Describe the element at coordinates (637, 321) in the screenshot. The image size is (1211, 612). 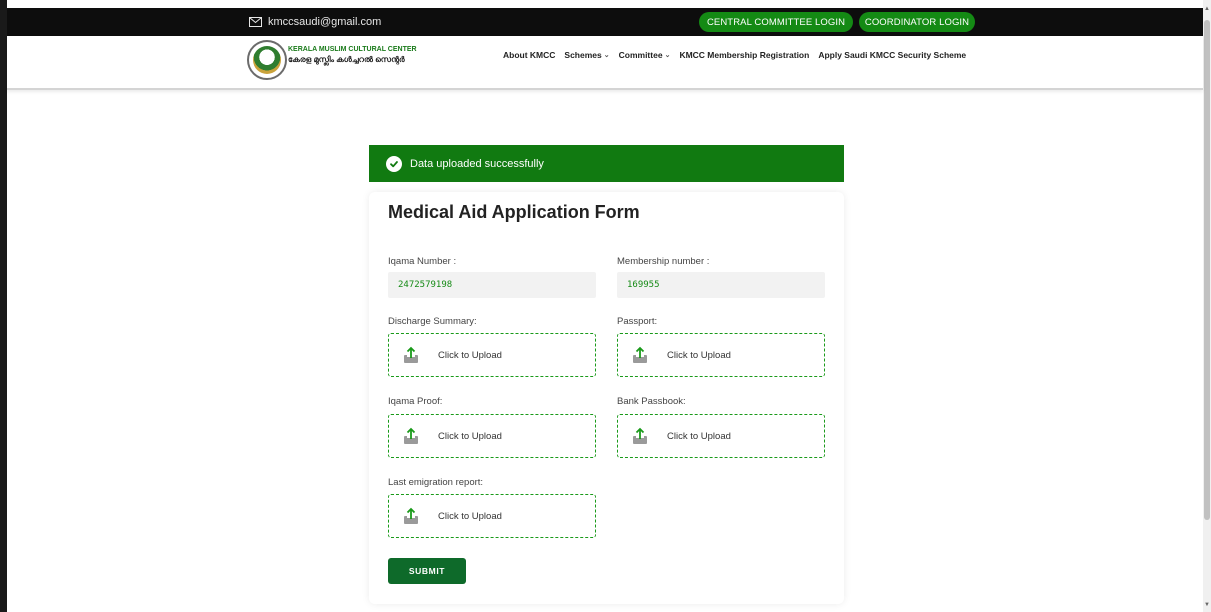
I see `passport-label: Passport:` at that location.